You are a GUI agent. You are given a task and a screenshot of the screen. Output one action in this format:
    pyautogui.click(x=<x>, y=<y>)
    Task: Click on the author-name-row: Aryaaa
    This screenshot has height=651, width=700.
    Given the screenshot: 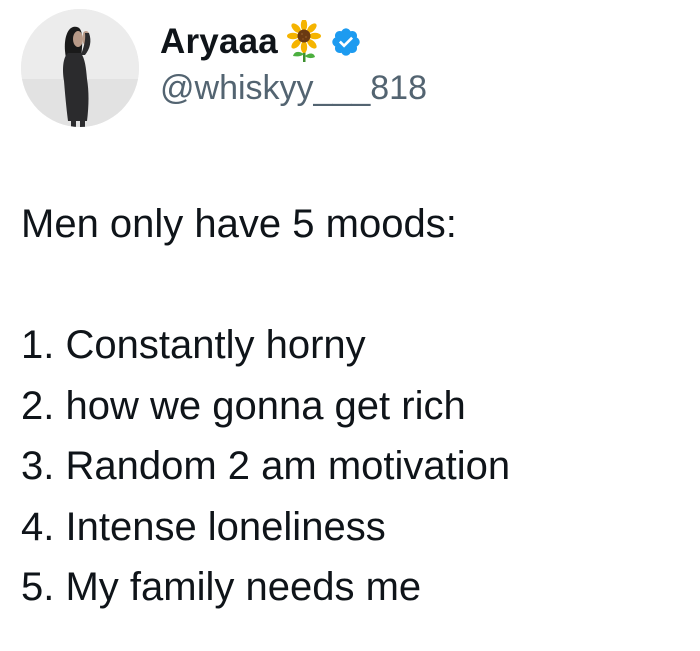 What is the action you would take?
    pyautogui.click(x=261, y=41)
    